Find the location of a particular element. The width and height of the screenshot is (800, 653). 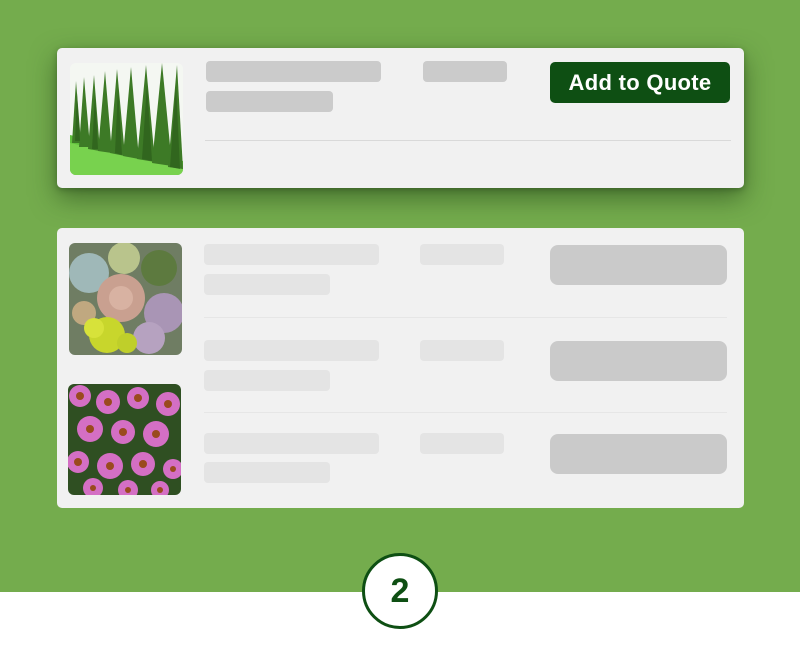

step-number-badge: 2 is located at coordinates (400, 591).